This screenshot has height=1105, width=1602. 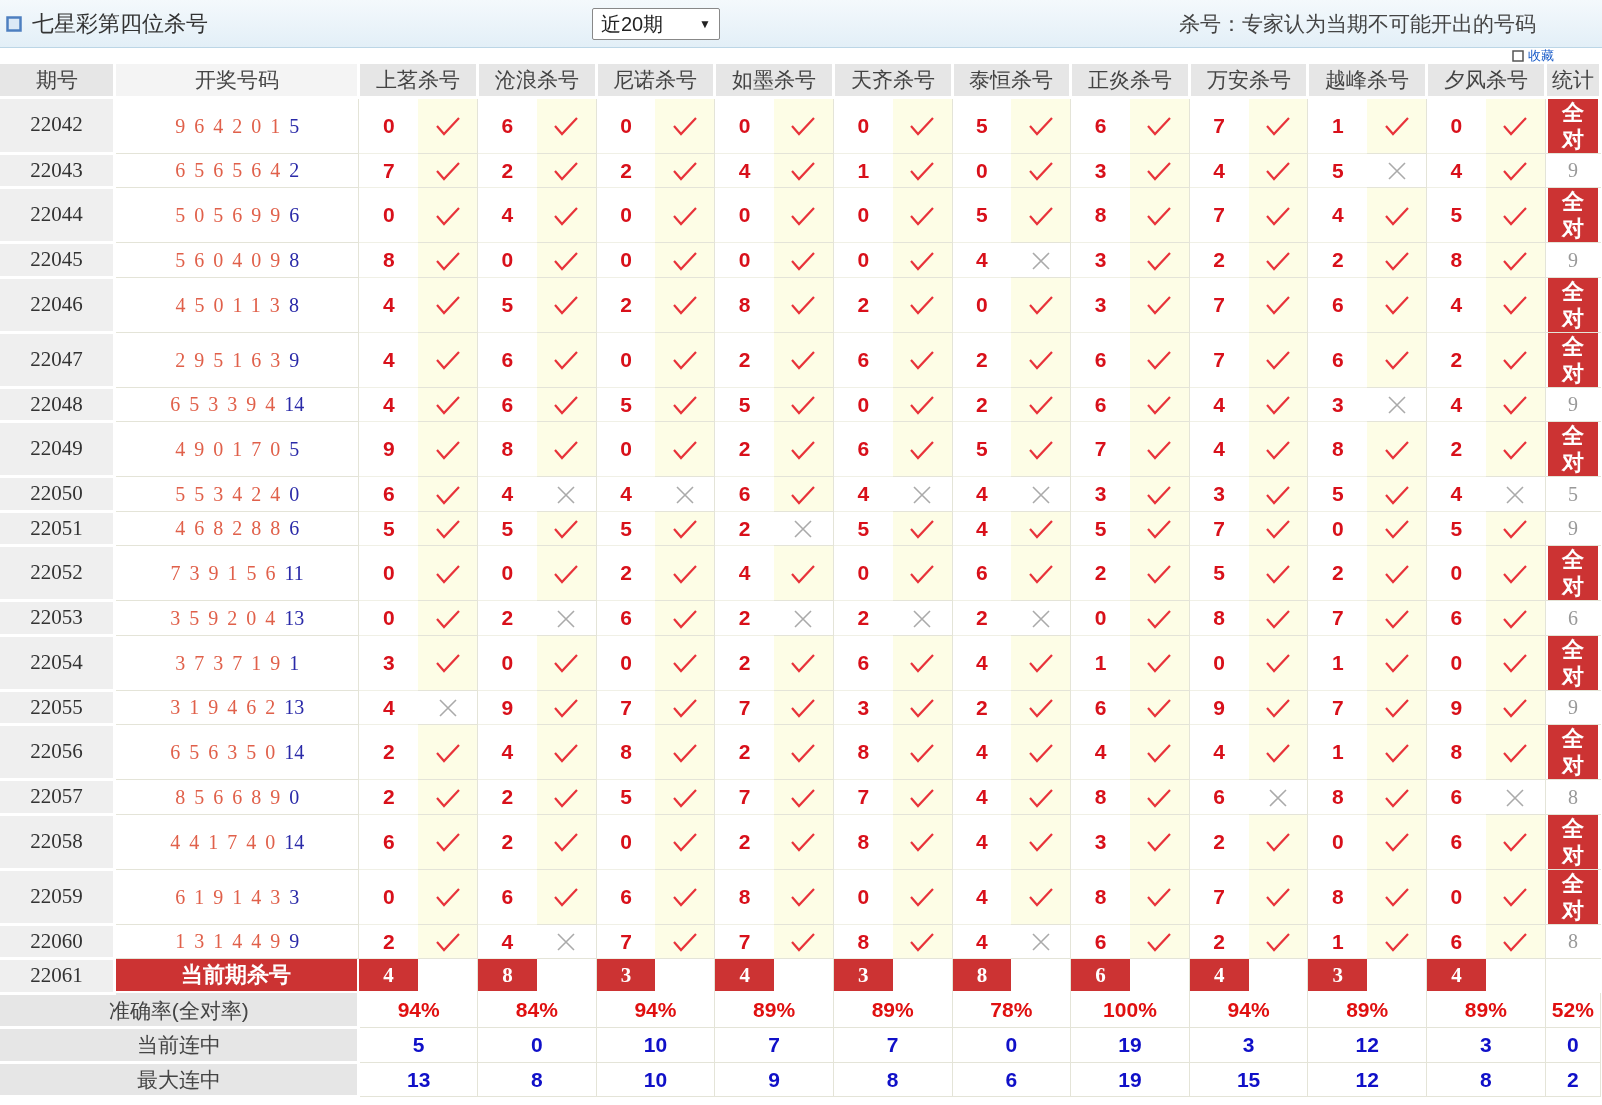 I want to click on current-kill-number: 4, so click(x=745, y=975).